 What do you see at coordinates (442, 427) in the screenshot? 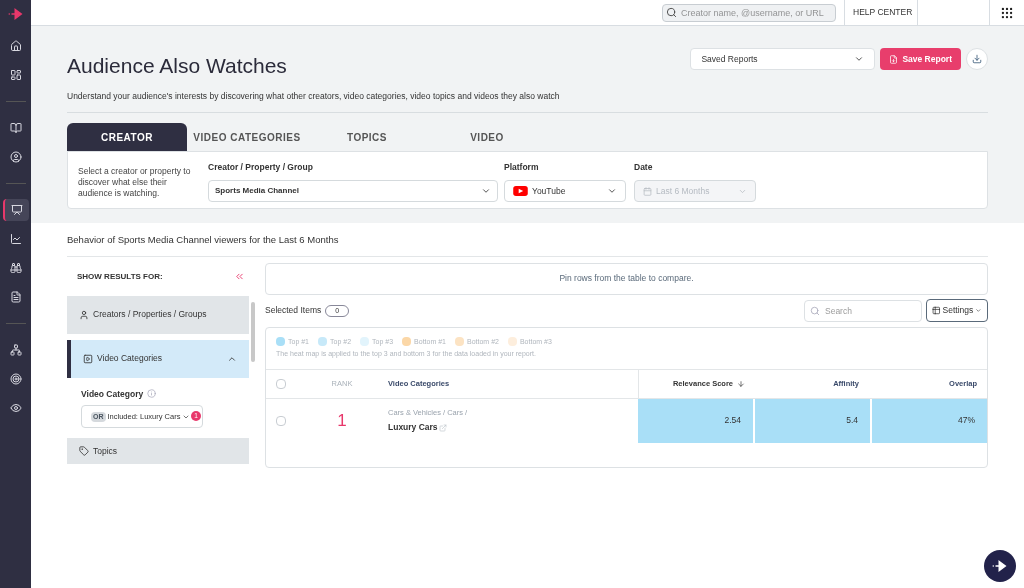
I see `external-link-icon` at bounding box center [442, 427].